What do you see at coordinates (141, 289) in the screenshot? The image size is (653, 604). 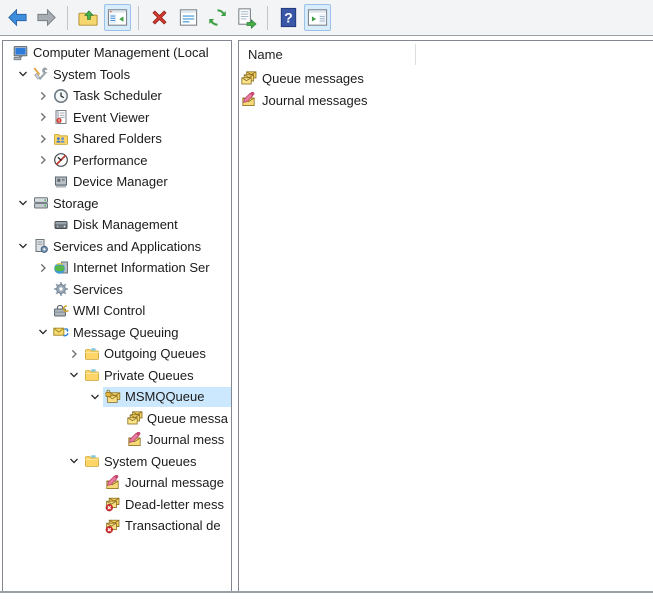 I see `tree-item-hit-area: Services` at bounding box center [141, 289].